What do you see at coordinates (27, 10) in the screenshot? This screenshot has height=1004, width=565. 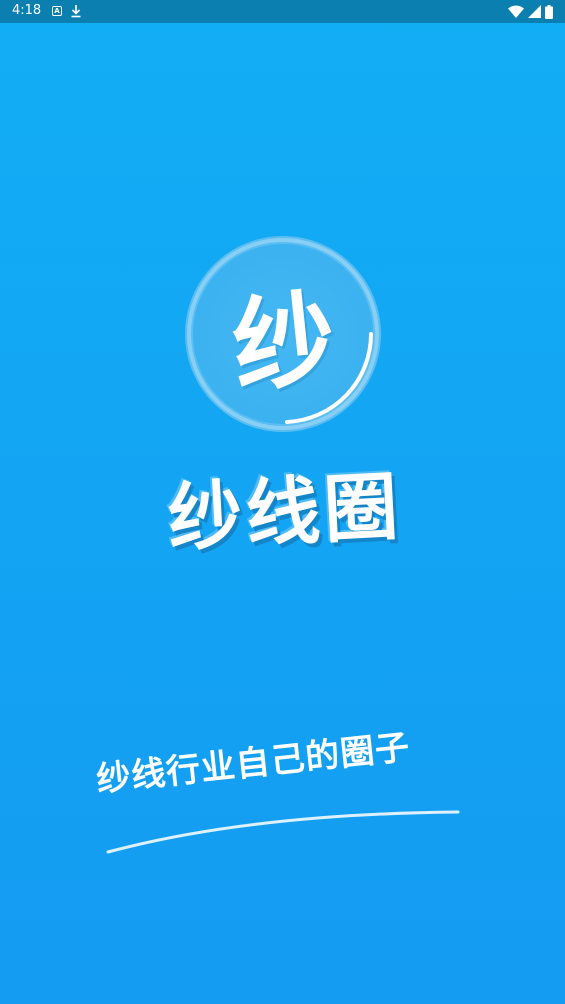 I see `status-time: 4:18` at bounding box center [27, 10].